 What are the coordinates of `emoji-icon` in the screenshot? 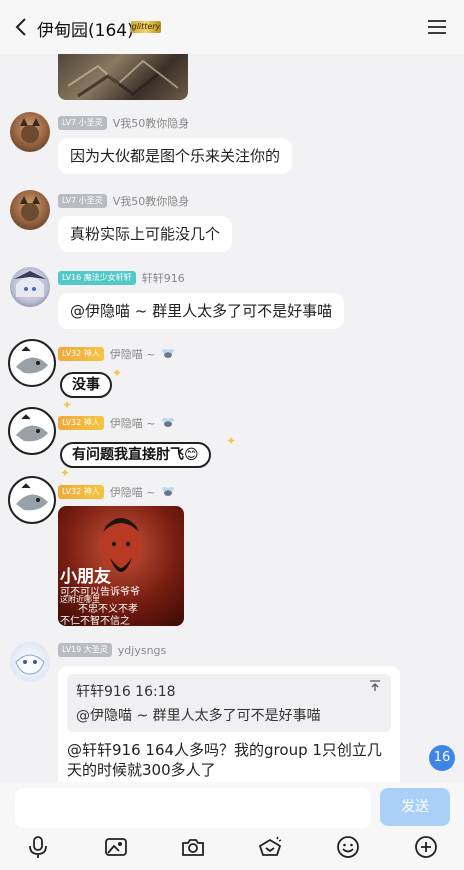 It's located at (348, 847).